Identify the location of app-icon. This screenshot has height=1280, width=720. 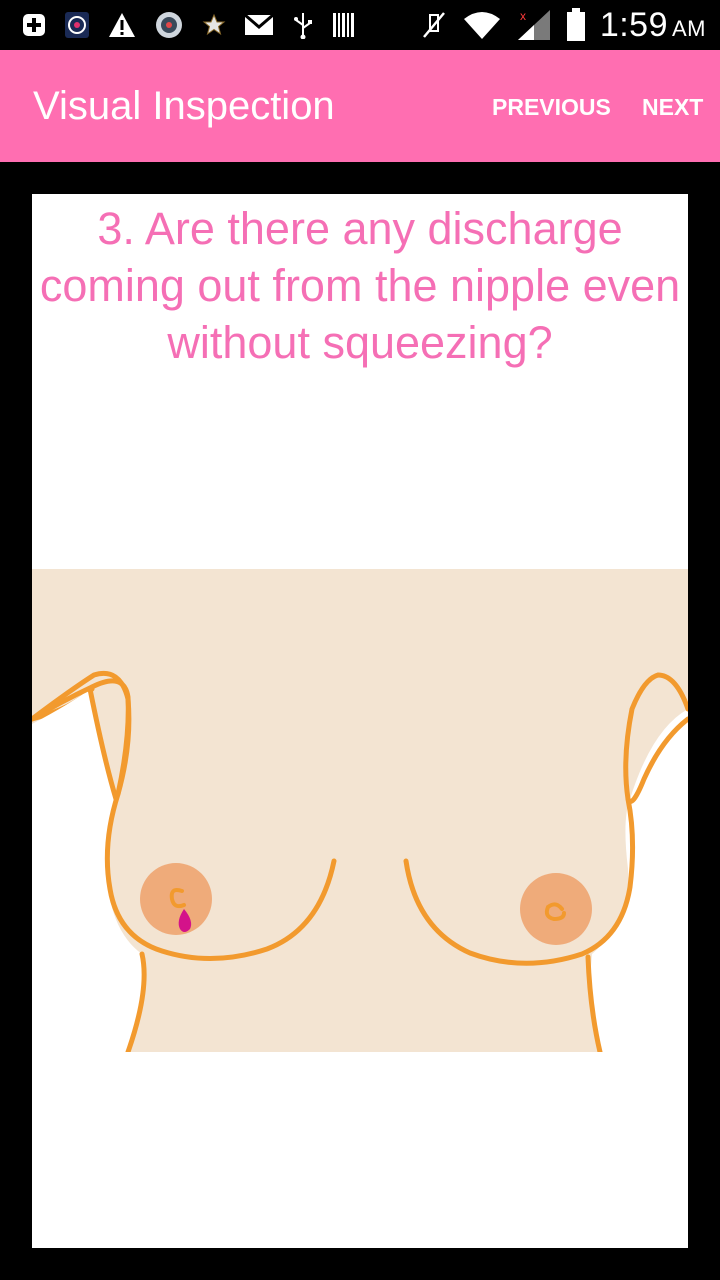
(77, 25).